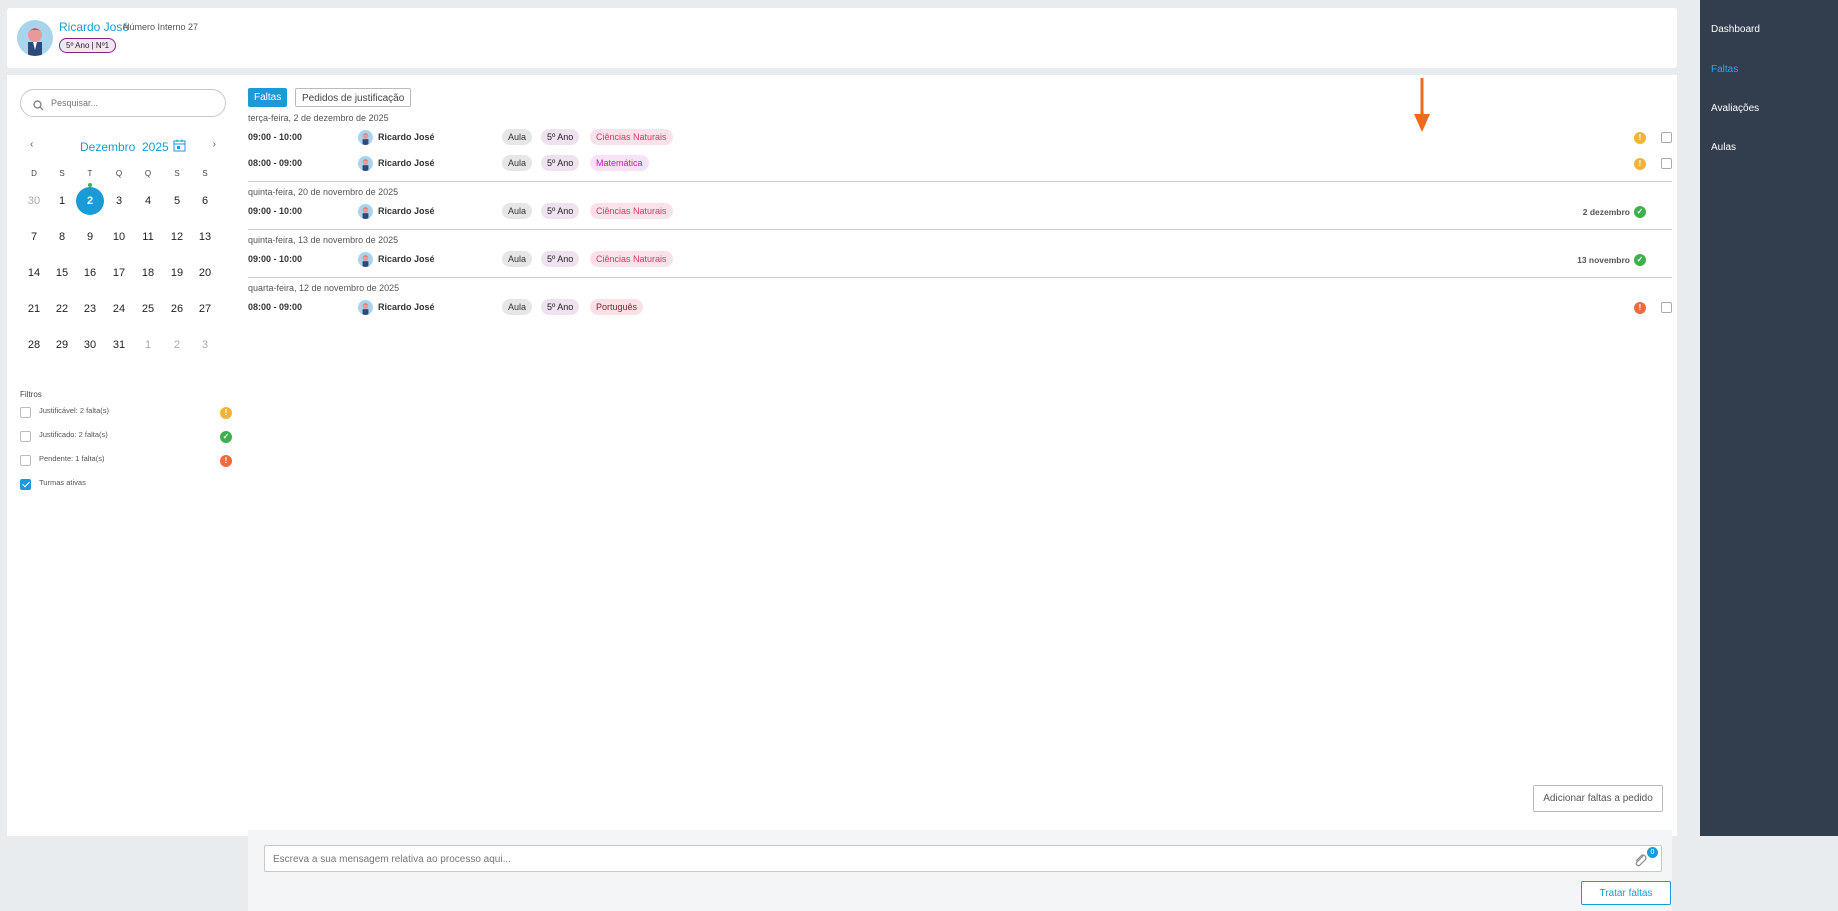  What do you see at coordinates (155, 147) in the screenshot?
I see `calendar-year: 2025` at bounding box center [155, 147].